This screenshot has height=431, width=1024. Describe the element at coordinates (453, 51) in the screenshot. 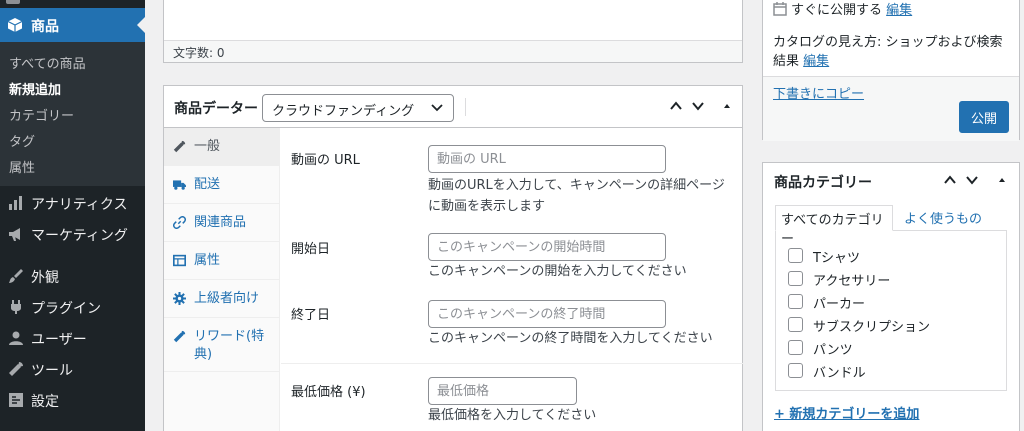

I see `editor-status-bar: 文字数: 0` at that location.